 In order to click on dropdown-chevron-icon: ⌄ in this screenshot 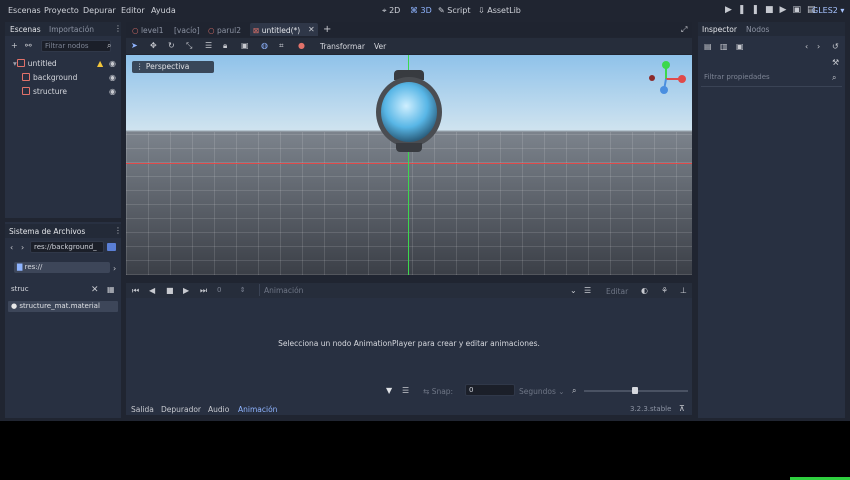, I will do `click(573, 290)`.